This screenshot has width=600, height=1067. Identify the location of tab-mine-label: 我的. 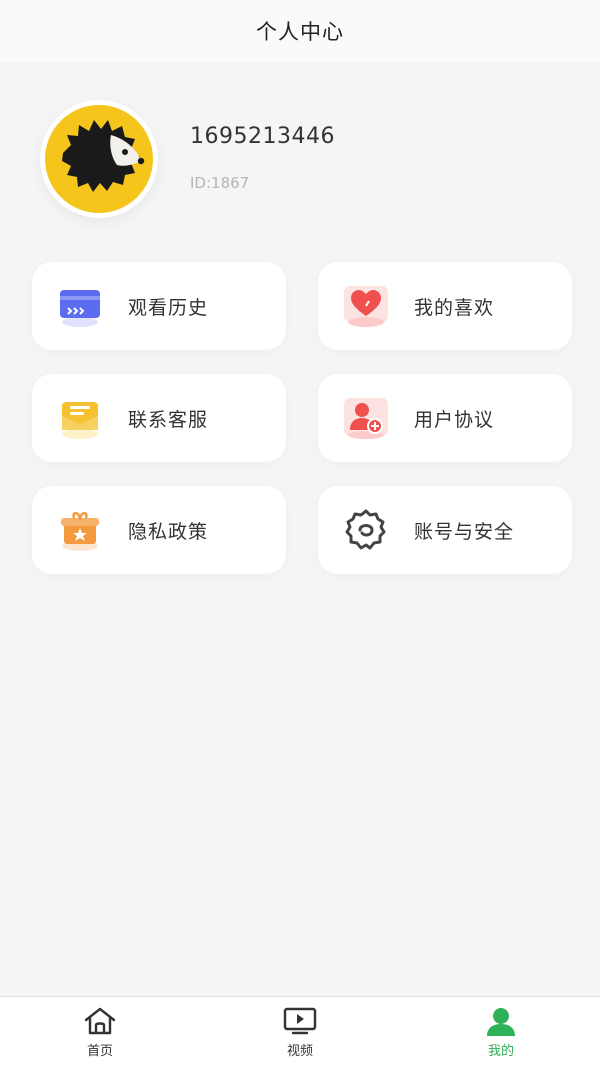
(500, 1051).